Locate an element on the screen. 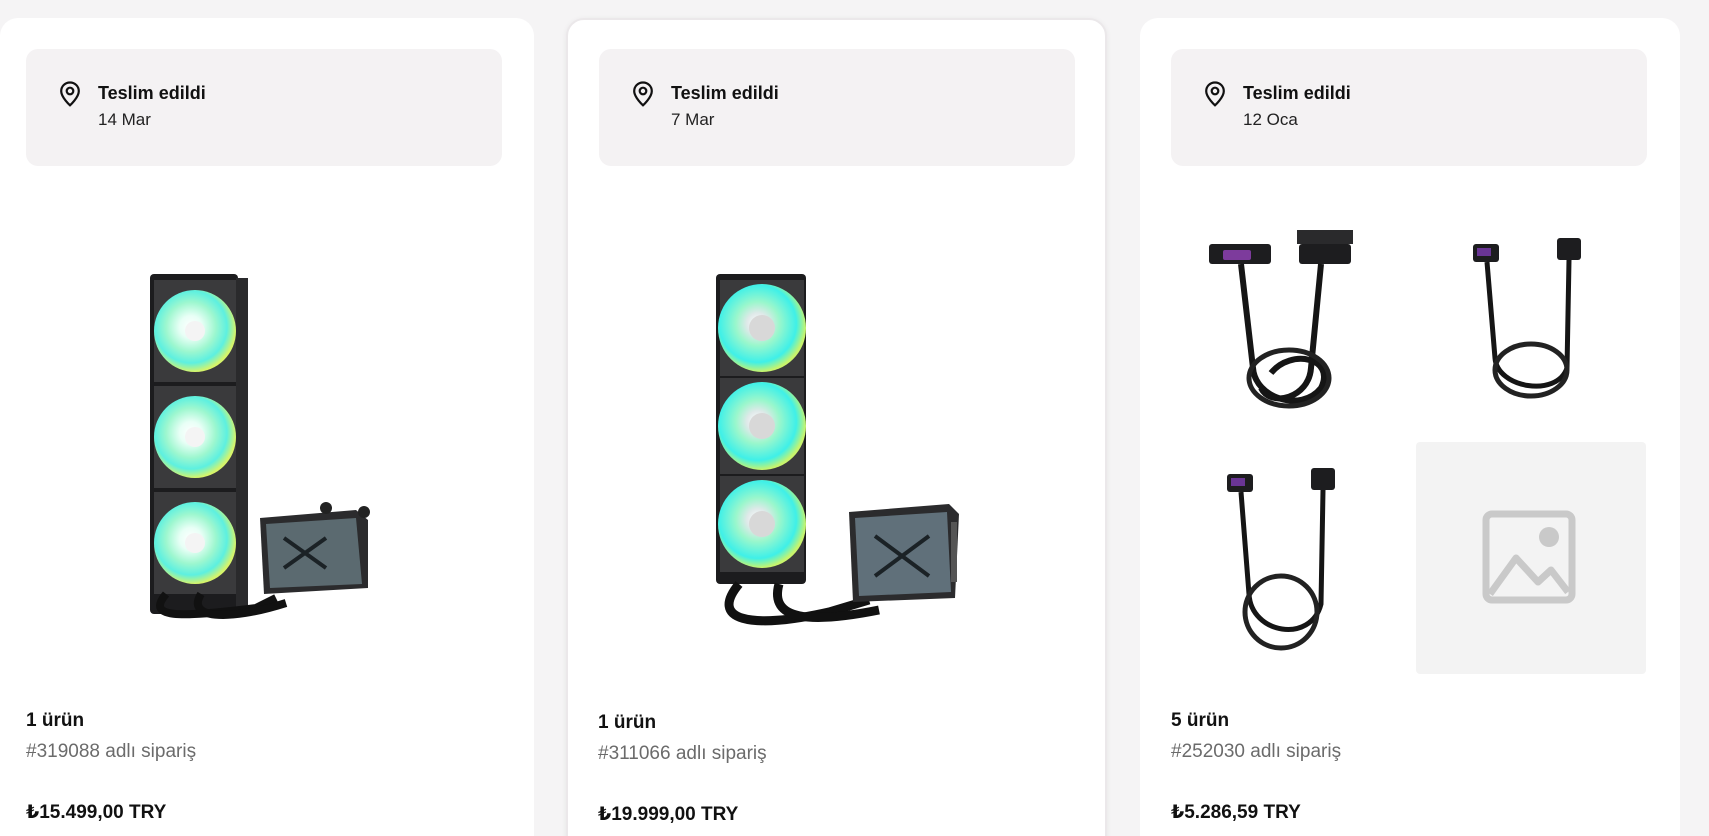 The image size is (1709, 836). image-placeholder-icon is located at coordinates (1529, 557).